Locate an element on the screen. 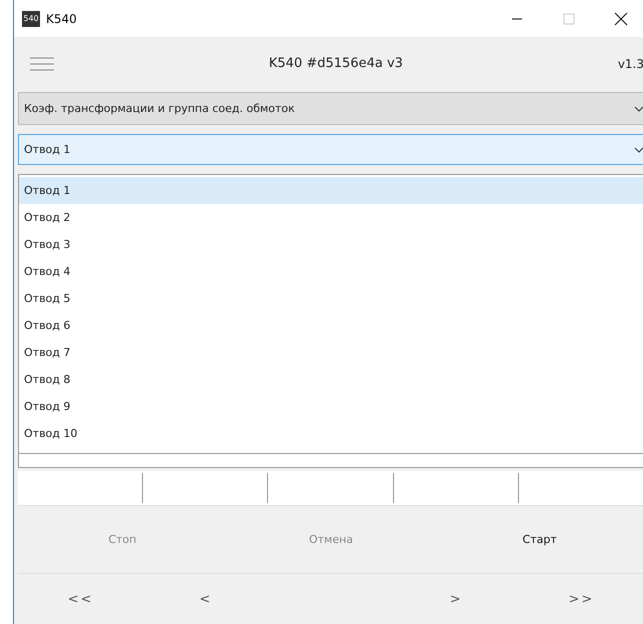  dropdown-option: Отвод 10 is located at coordinates (331, 433).